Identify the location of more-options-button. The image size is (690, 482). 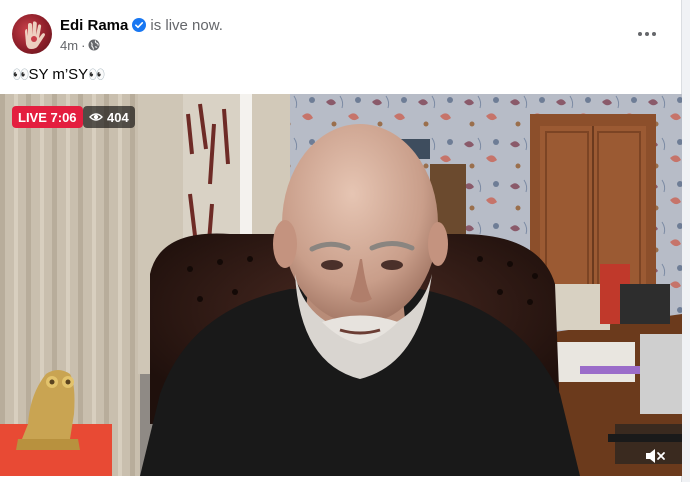
(647, 34).